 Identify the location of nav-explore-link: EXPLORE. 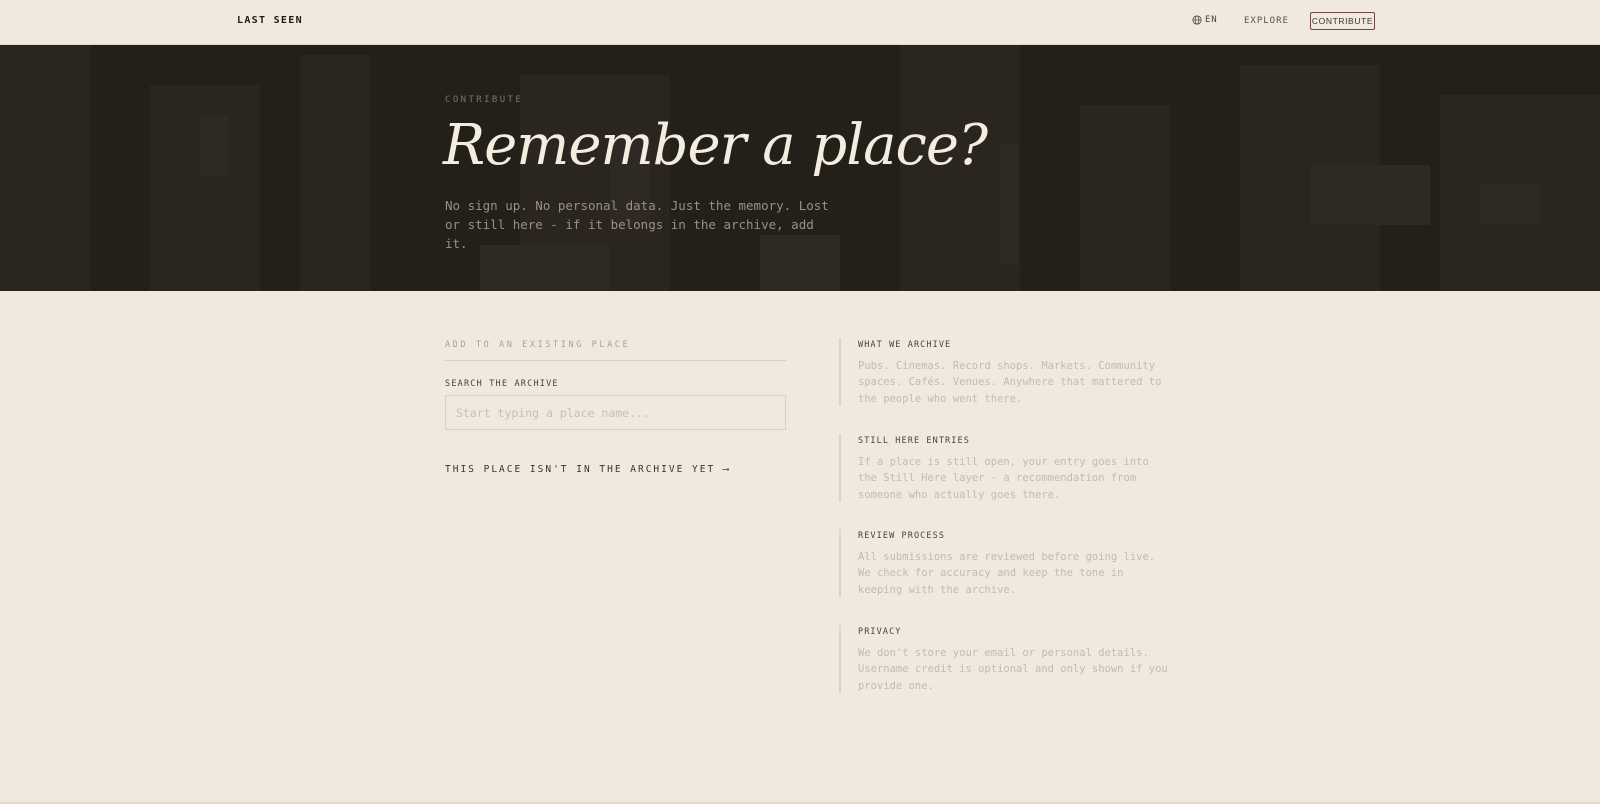
(1266, 21).